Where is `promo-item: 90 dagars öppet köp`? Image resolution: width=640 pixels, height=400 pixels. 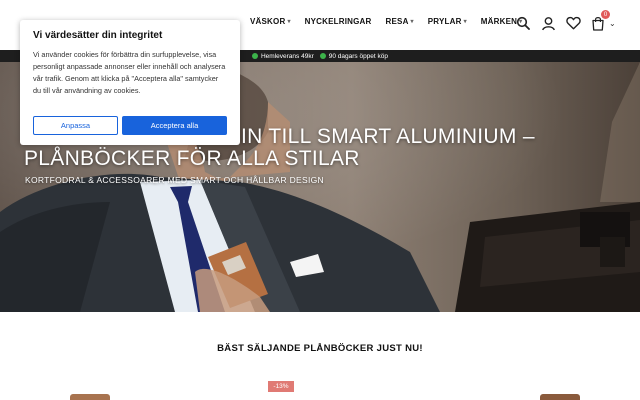
promo-item: 90 dagars öppet köp is located at coordinates (354, 56).